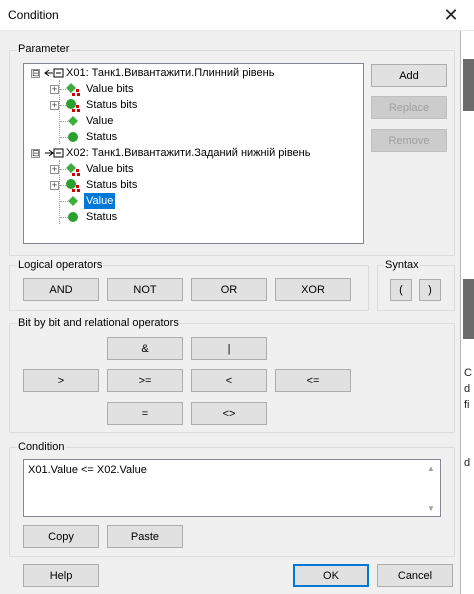 The image size is (474, 594). I want to click on or-button: OR, so click(229, 289).